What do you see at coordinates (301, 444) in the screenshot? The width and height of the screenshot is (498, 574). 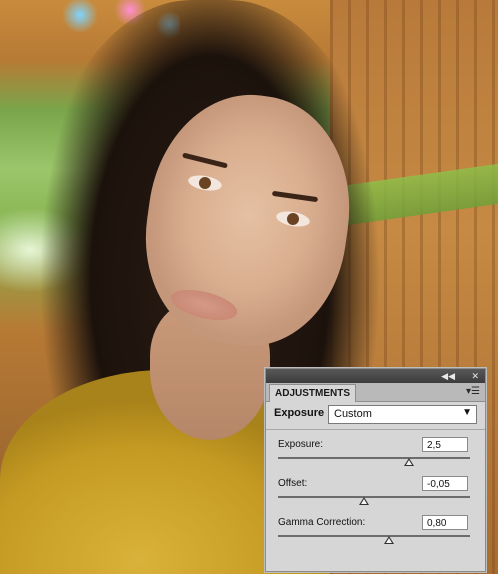 I see `exposure-label: Exposure:` at bounding box center [301, 444].